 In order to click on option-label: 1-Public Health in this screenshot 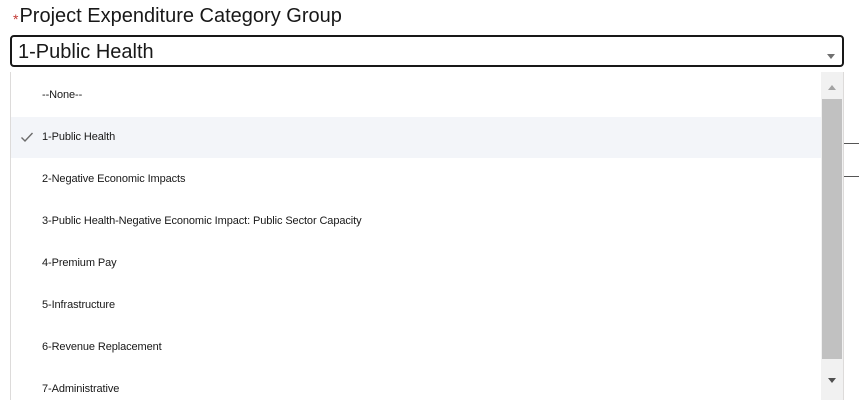, I will do `click(79, 137)`.